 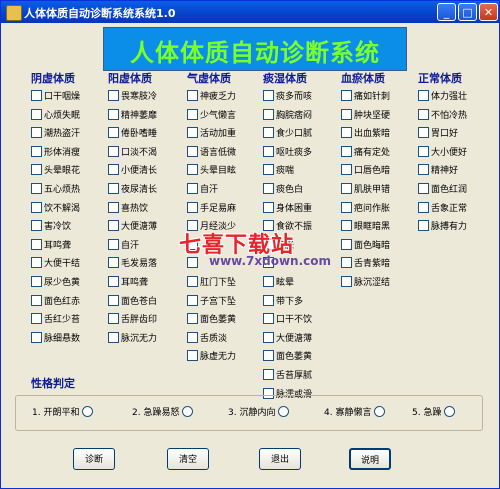 What do you see at coordinates (294, 97) in the screenshot?
I see `checkbox-label: 痰多而咳` at bounding box center [294, 97].